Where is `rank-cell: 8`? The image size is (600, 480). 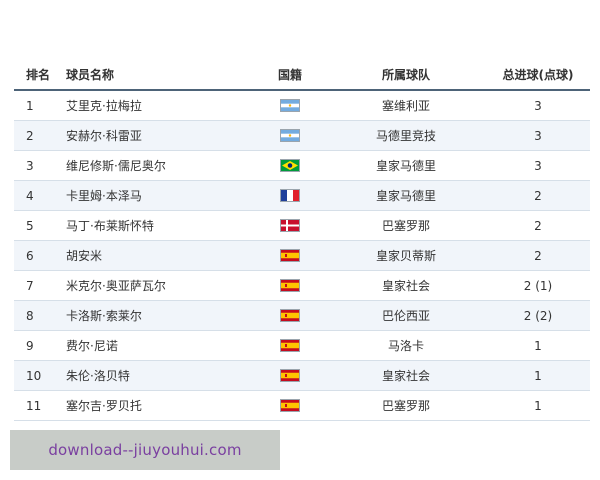 rank-cell: 8 is located at coordinates (30, 315).